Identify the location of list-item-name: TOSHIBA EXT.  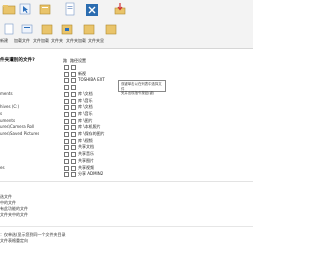
(91, 80).